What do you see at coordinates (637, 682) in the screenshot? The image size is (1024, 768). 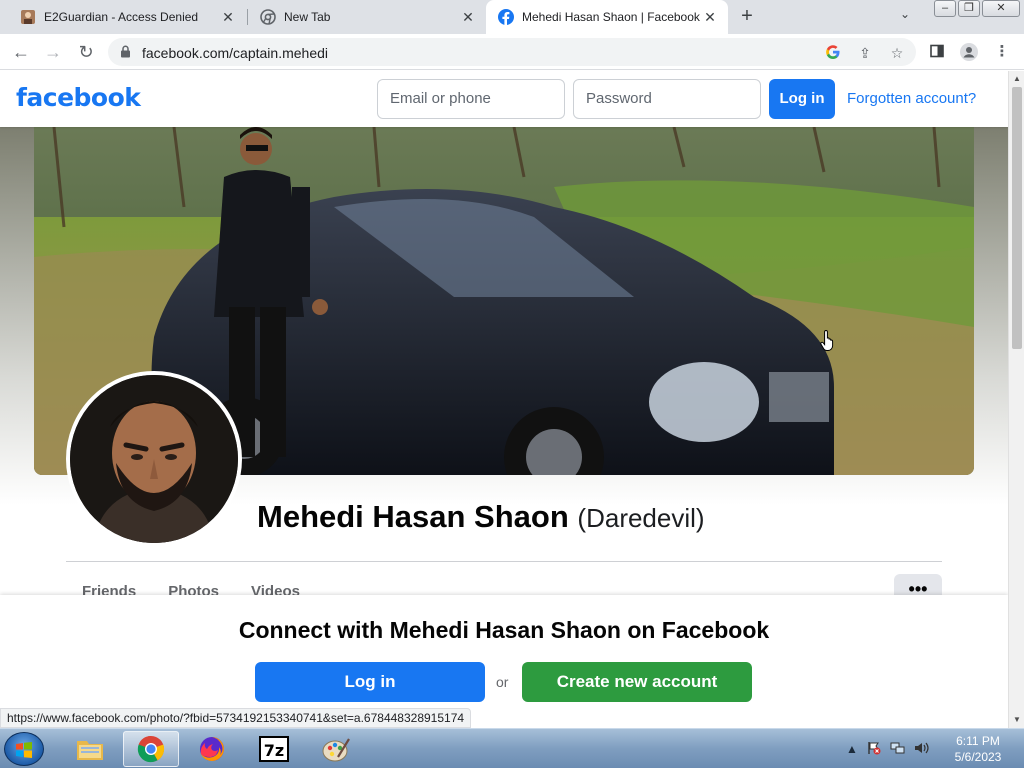 I see `create-new-account-button: Create new account` at bounding box center [637, 682].